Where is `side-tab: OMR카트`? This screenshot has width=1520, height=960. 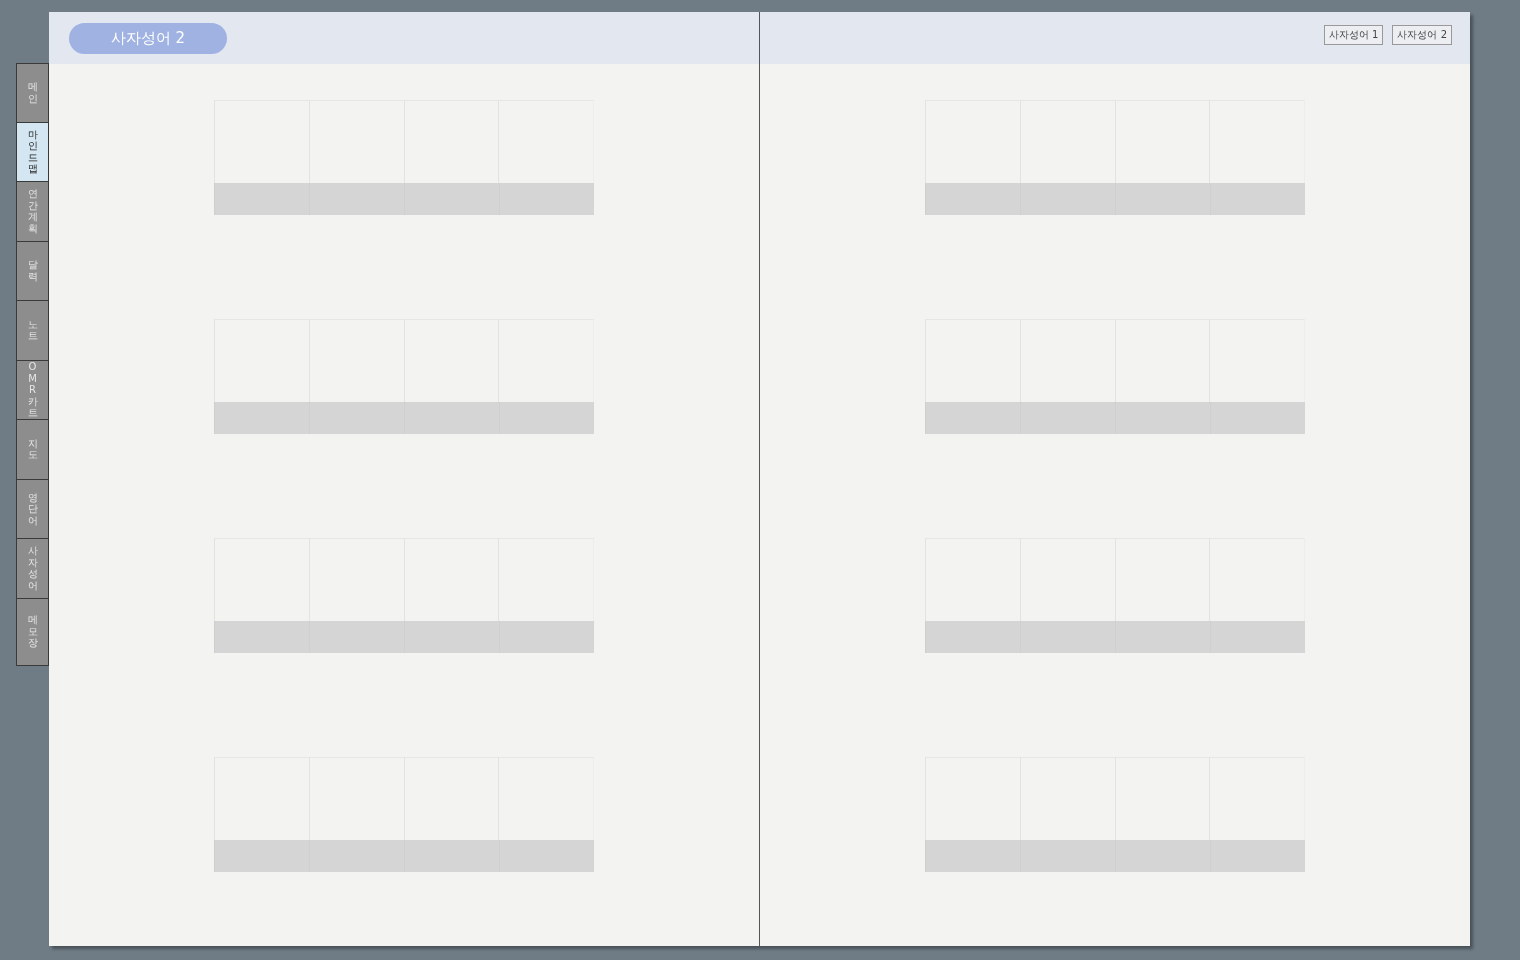
side-tab: OMR카트 is located at coordinates (32, 390).